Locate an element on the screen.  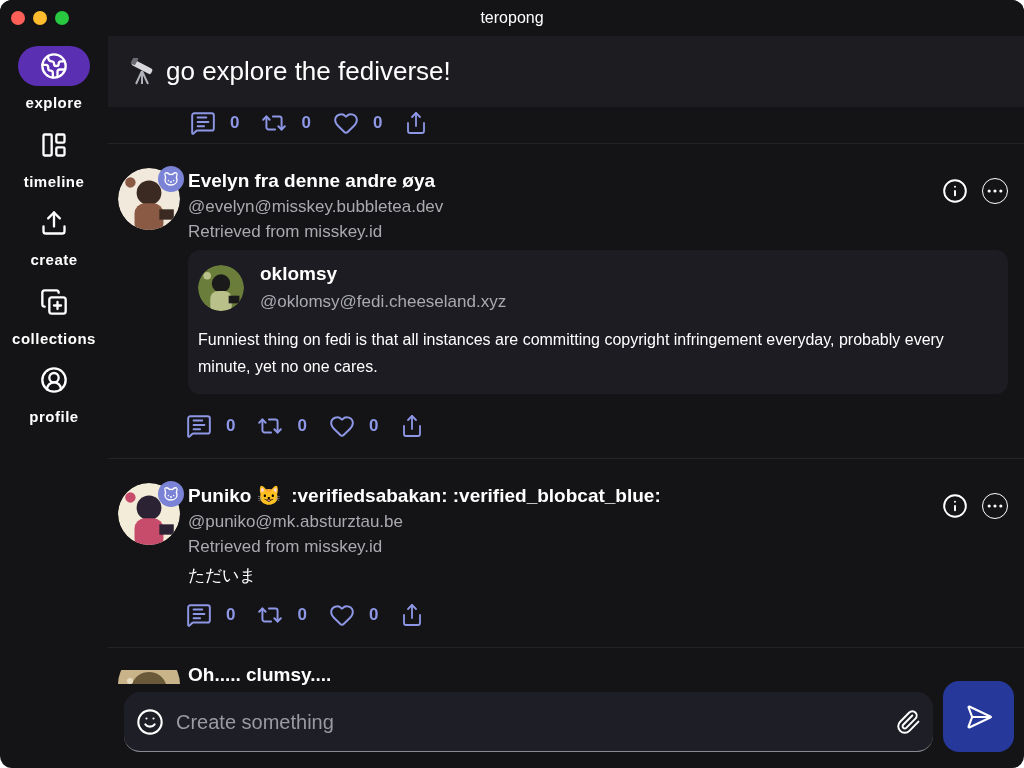
nav-item: timeline is located at coordinates (54, 158).